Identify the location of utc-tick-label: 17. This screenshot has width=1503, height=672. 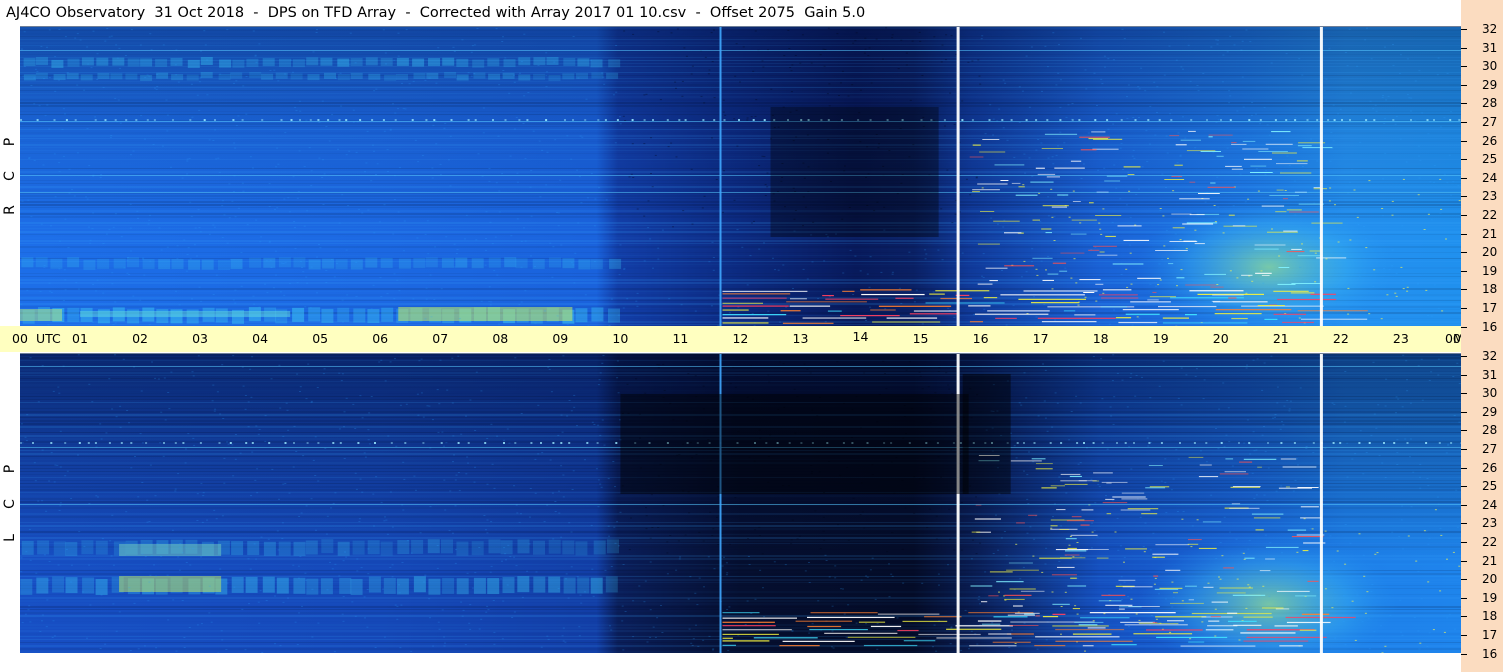
(1040, 338).